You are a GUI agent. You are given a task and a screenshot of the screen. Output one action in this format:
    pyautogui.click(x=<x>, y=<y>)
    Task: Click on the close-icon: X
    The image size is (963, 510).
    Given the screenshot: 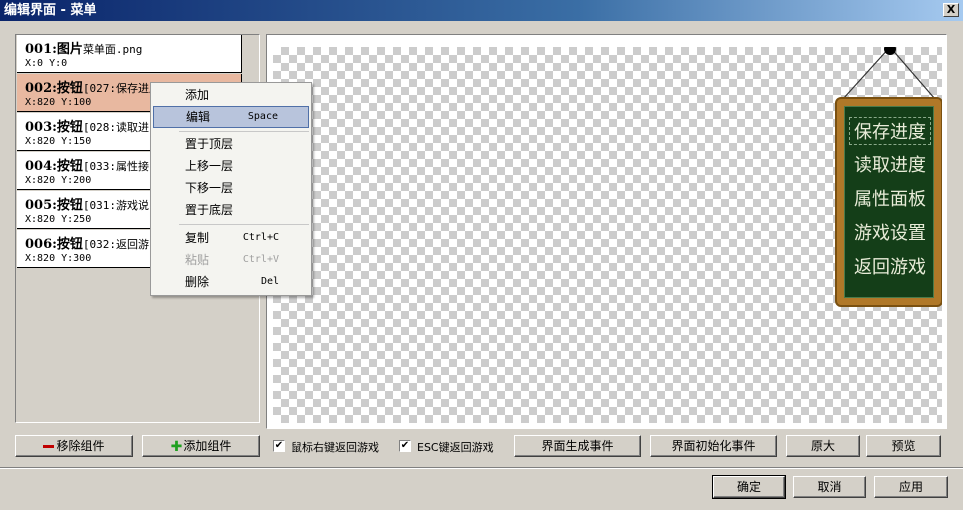 What is the action you would take?
    pyautogui.click(x=951, y=9)
    